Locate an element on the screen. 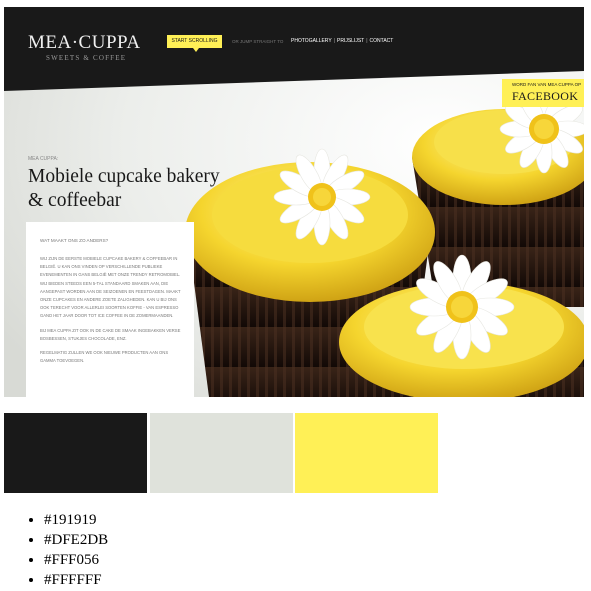 The width and height of the screenshot is (591, 591). nav-link-prijslijst: PRIJSLIJST is located at coordinates (350, 41).